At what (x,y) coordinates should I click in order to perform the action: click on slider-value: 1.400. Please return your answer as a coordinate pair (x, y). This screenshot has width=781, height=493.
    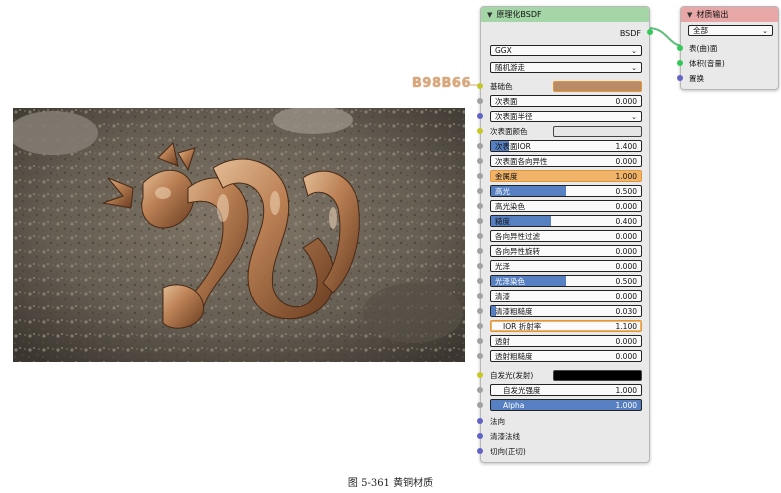
    Looking at the image, I should click on (626, 146).